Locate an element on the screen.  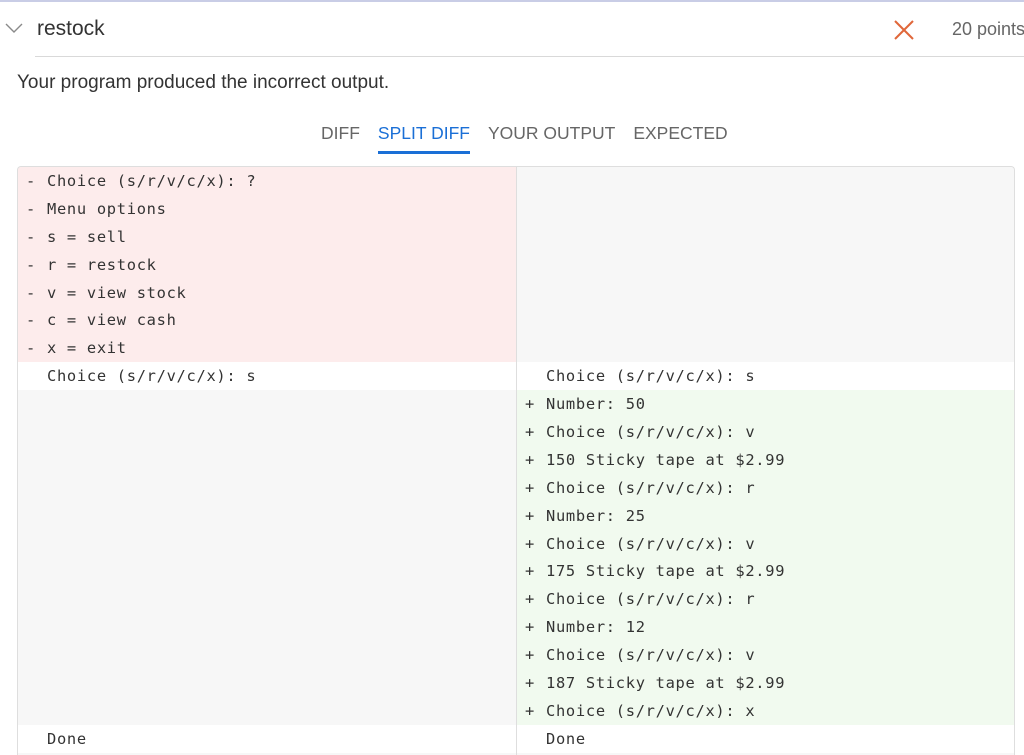
diff-line-removed: - Menu options is located at coordinates (267, 208).